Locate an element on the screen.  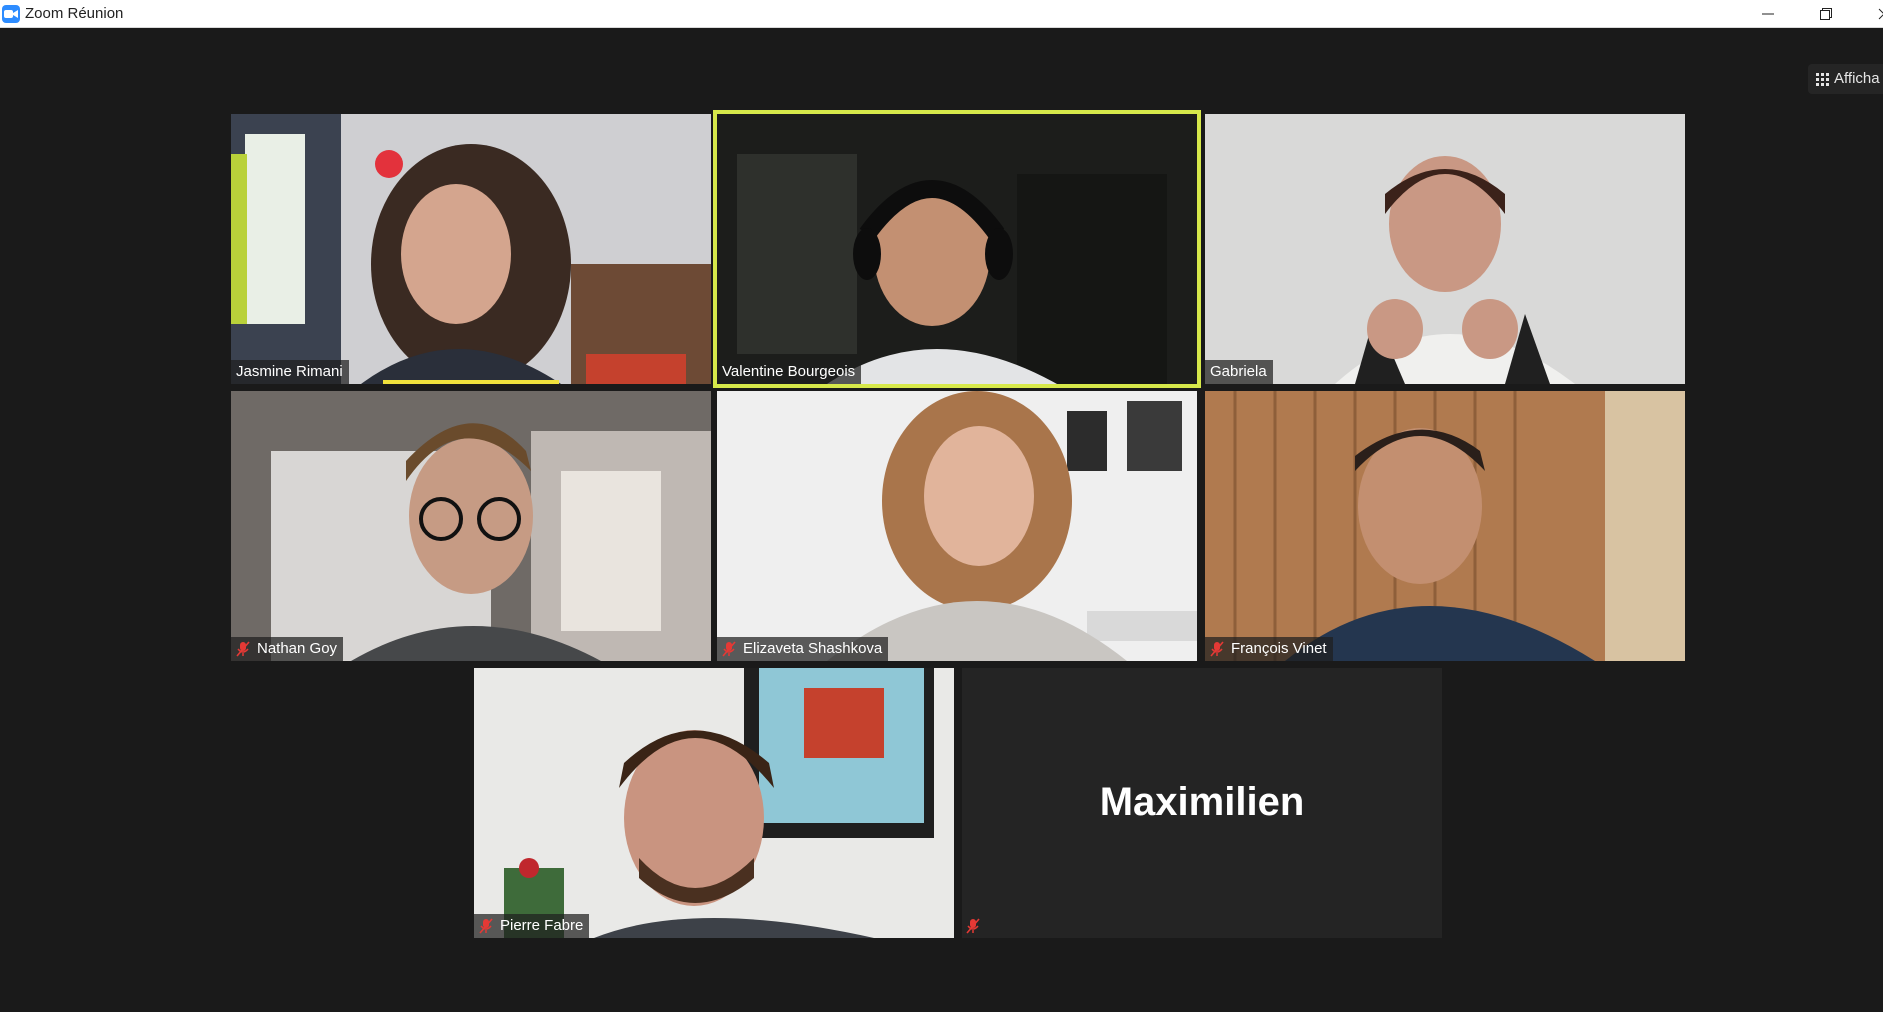
participant-name-label: Valentine Bourgeois is located at coordinates (789, 372).